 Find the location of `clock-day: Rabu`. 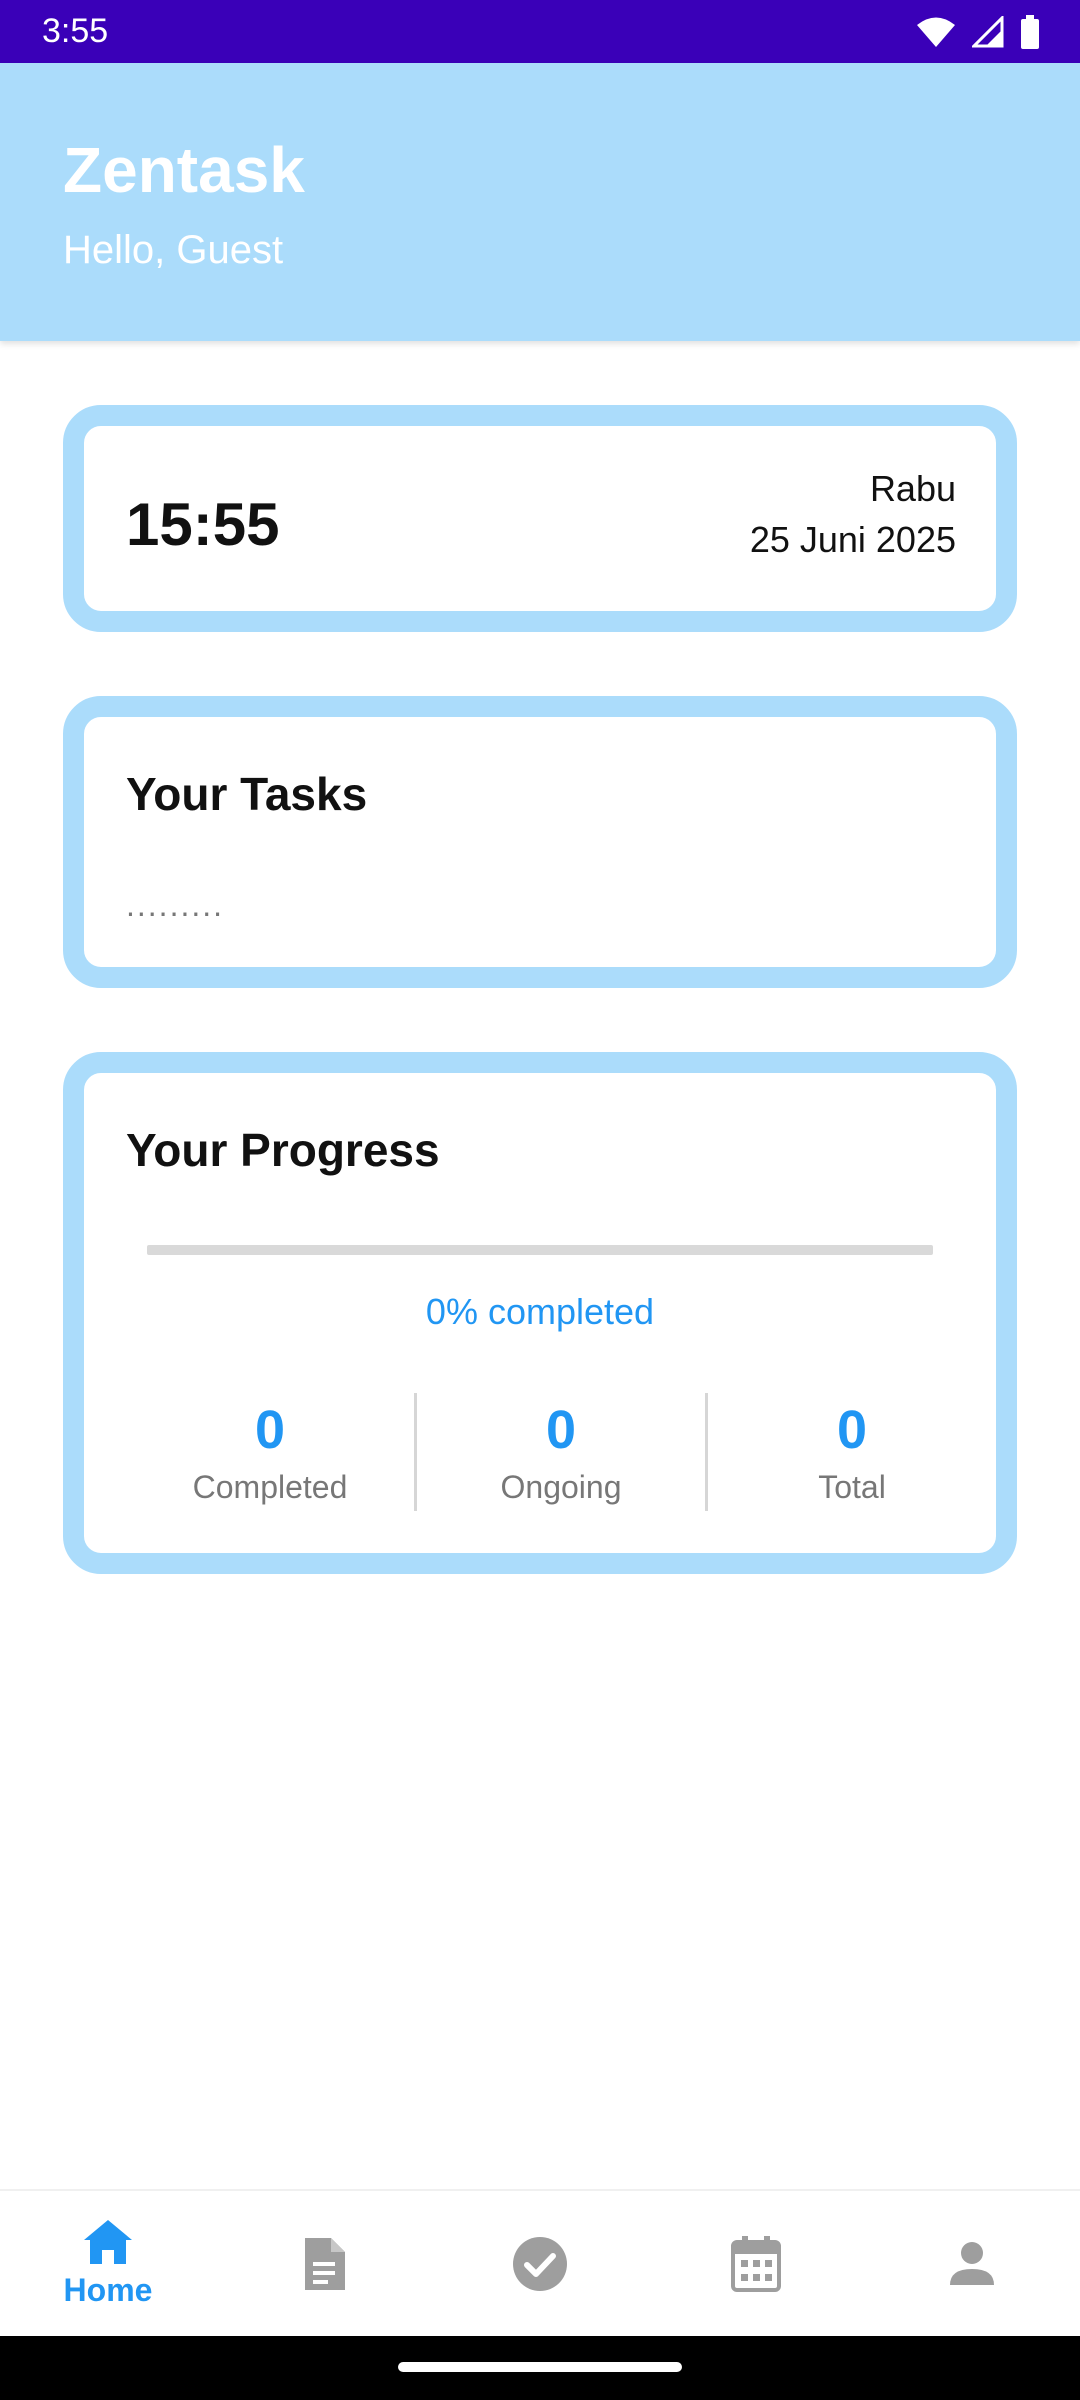

clock-day: Rabu is located at coordinates (912, 488).